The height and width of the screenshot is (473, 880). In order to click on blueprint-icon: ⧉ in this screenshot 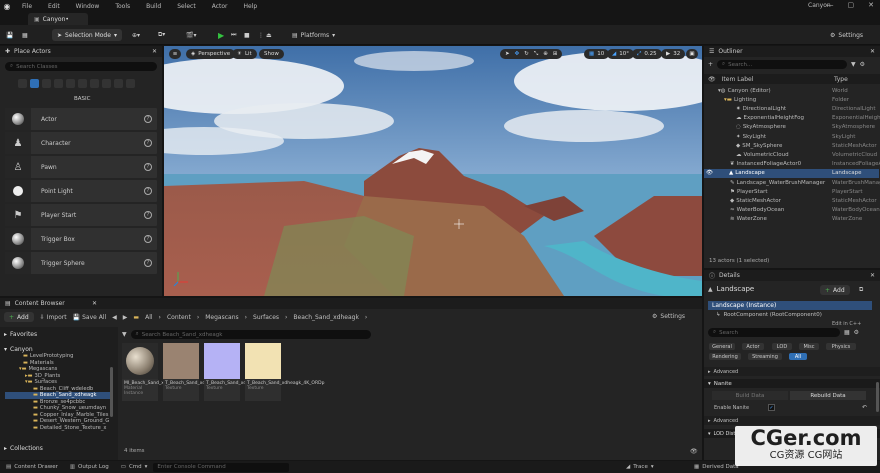, I will do `click(861, 290)`.